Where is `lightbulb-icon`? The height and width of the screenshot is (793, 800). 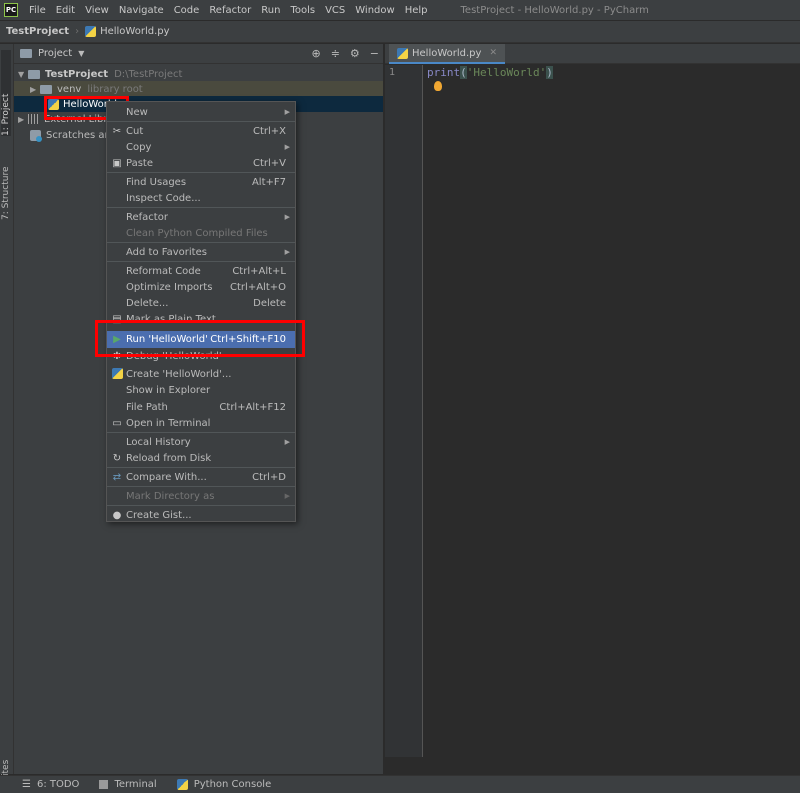
lightbulb-icon is located at coordinates (438, 86).